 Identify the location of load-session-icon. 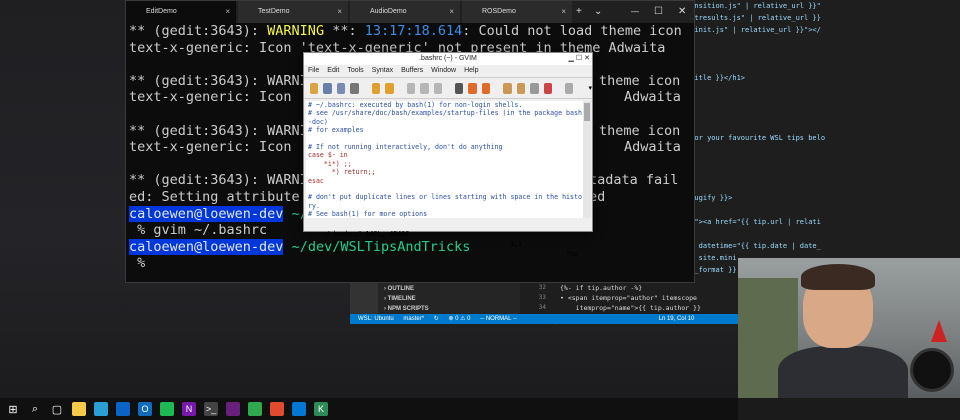
(507, 88).